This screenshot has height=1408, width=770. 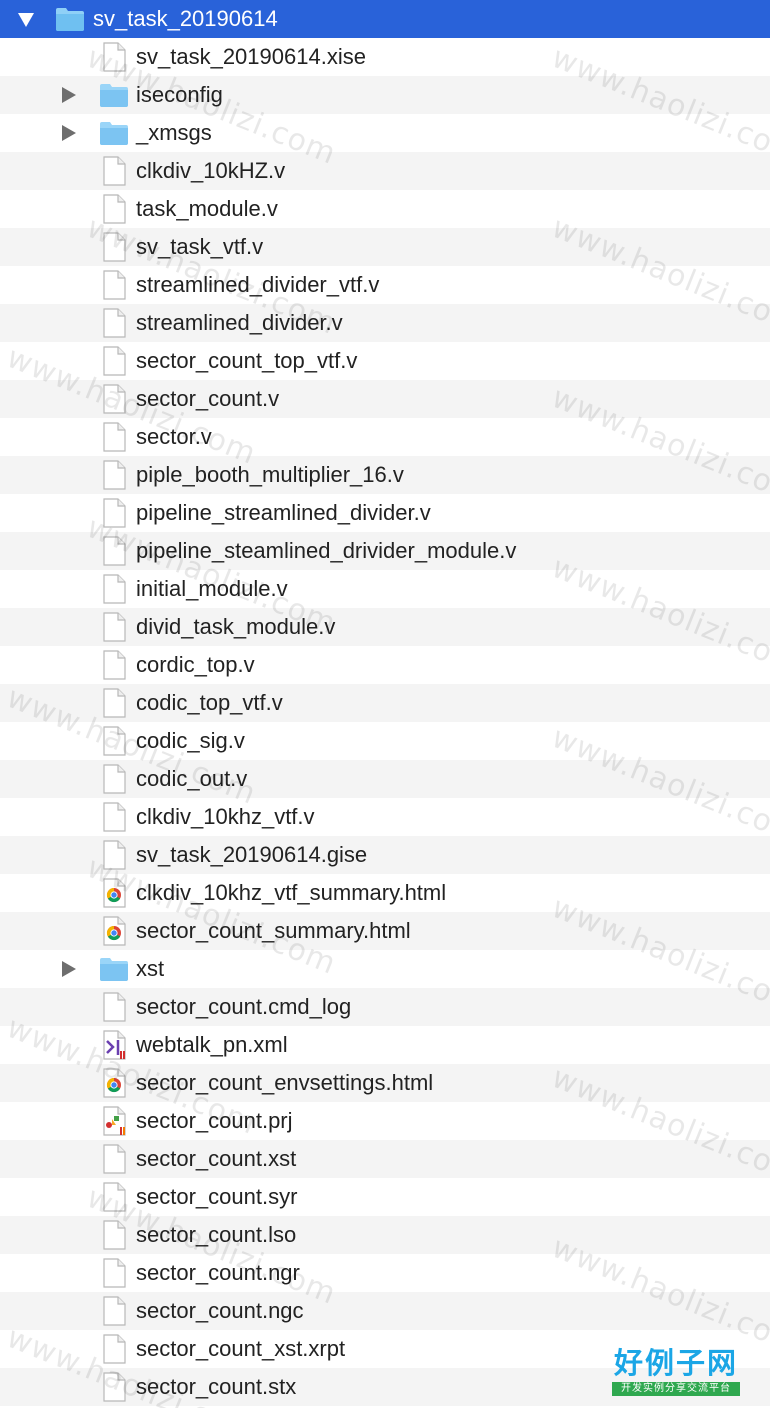 What do you see at coordinates (273, 930) in the screenshot?
I see `file-name: sector_count_summary.html` at bounding box center [273, 930].